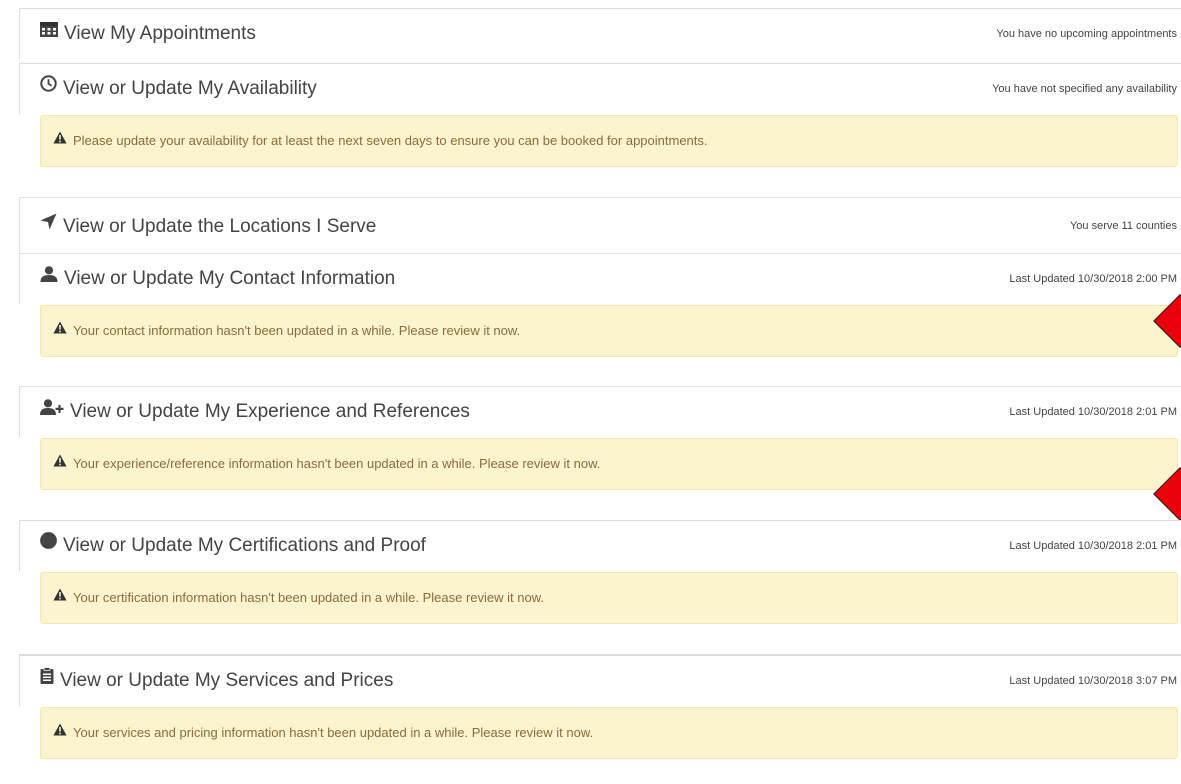 The image size is (1181, 784). Describe the element at coordinates (48, 544) in the screenshot. I see `certificate-icon` at that location.